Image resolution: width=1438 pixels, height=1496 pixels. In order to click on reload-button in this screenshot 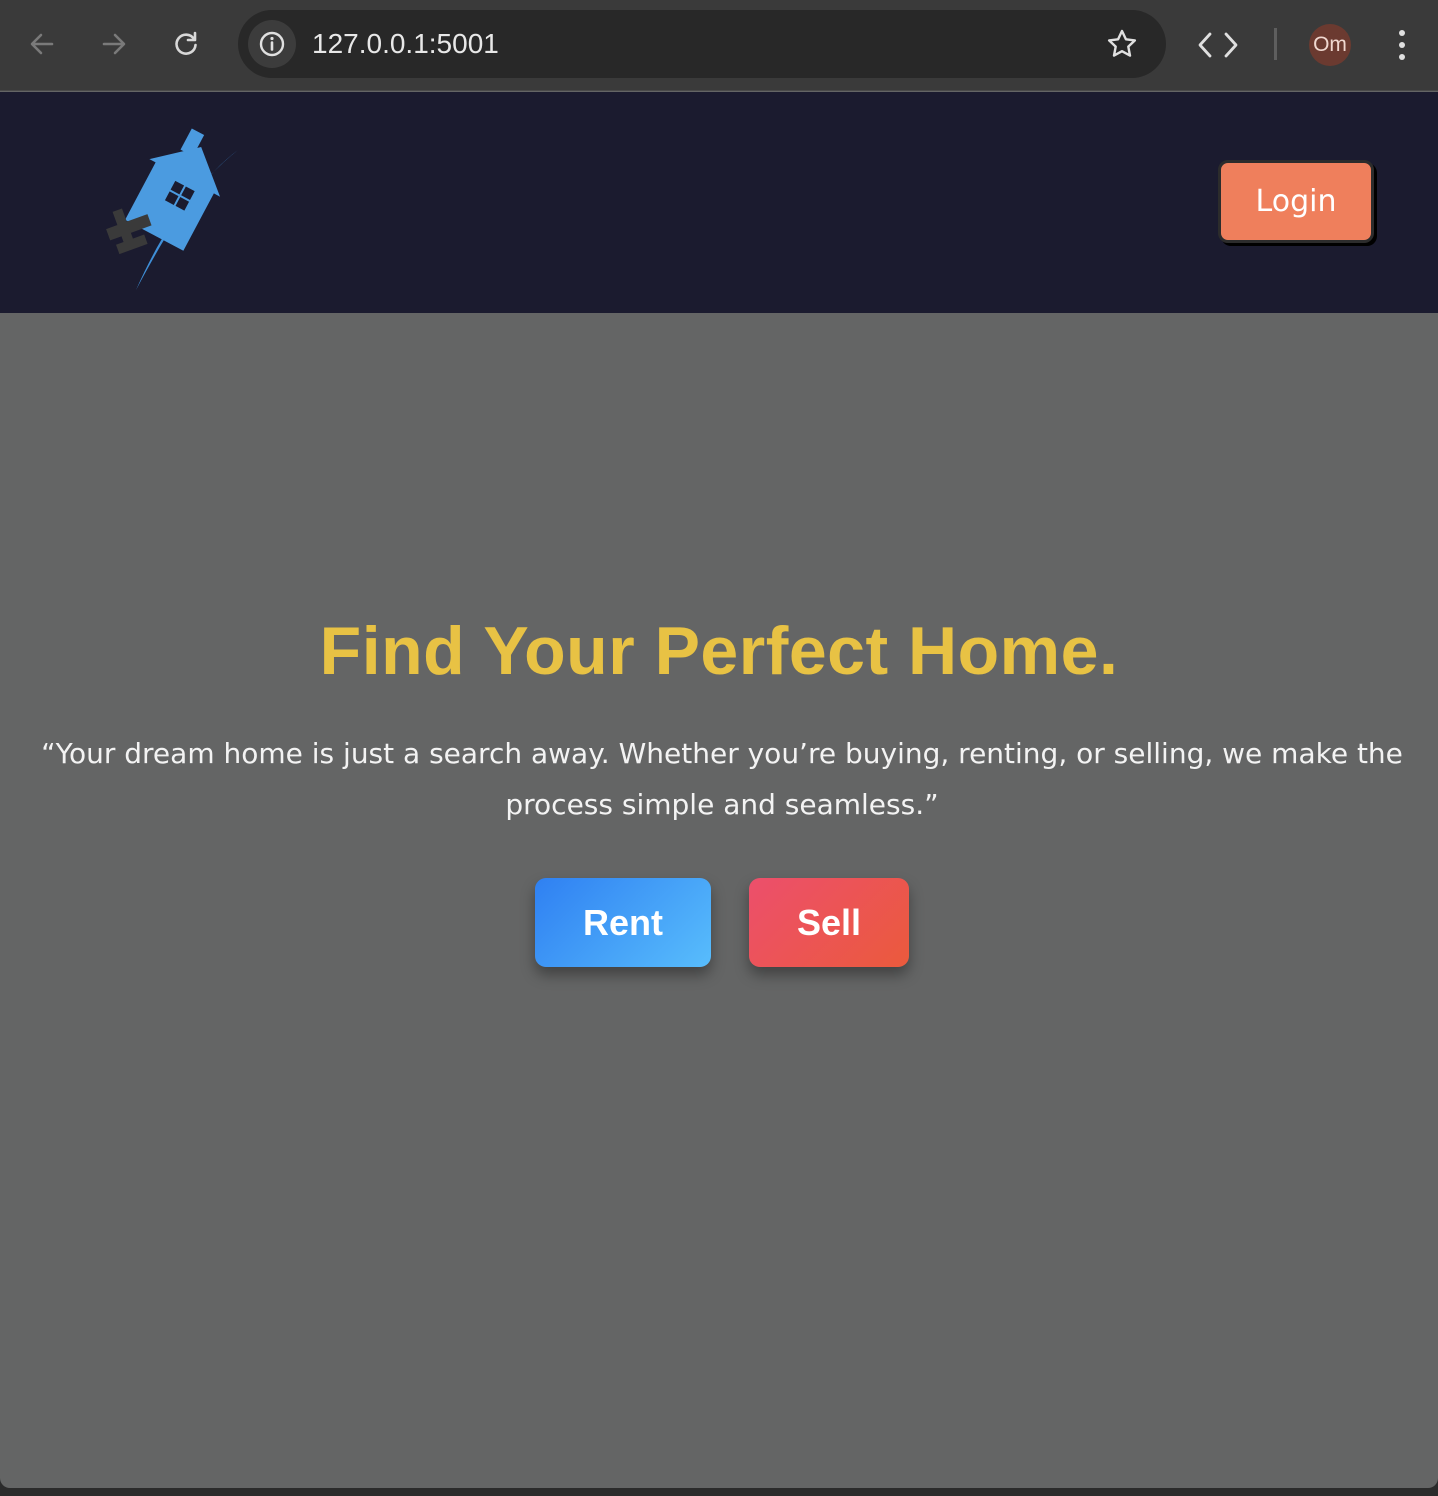, I will do `click(186, 44)`.